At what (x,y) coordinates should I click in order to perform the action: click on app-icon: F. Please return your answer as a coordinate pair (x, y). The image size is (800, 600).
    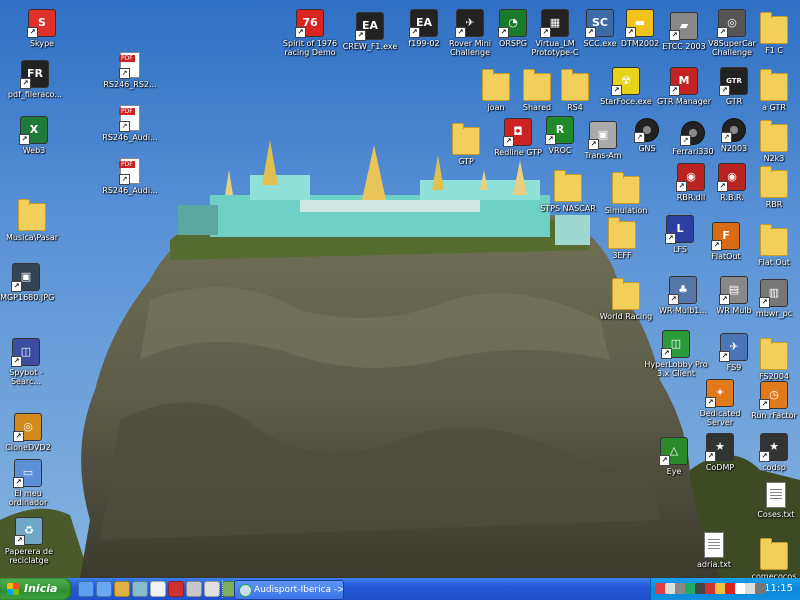
    Looking at the image, I should click on (725, 236).